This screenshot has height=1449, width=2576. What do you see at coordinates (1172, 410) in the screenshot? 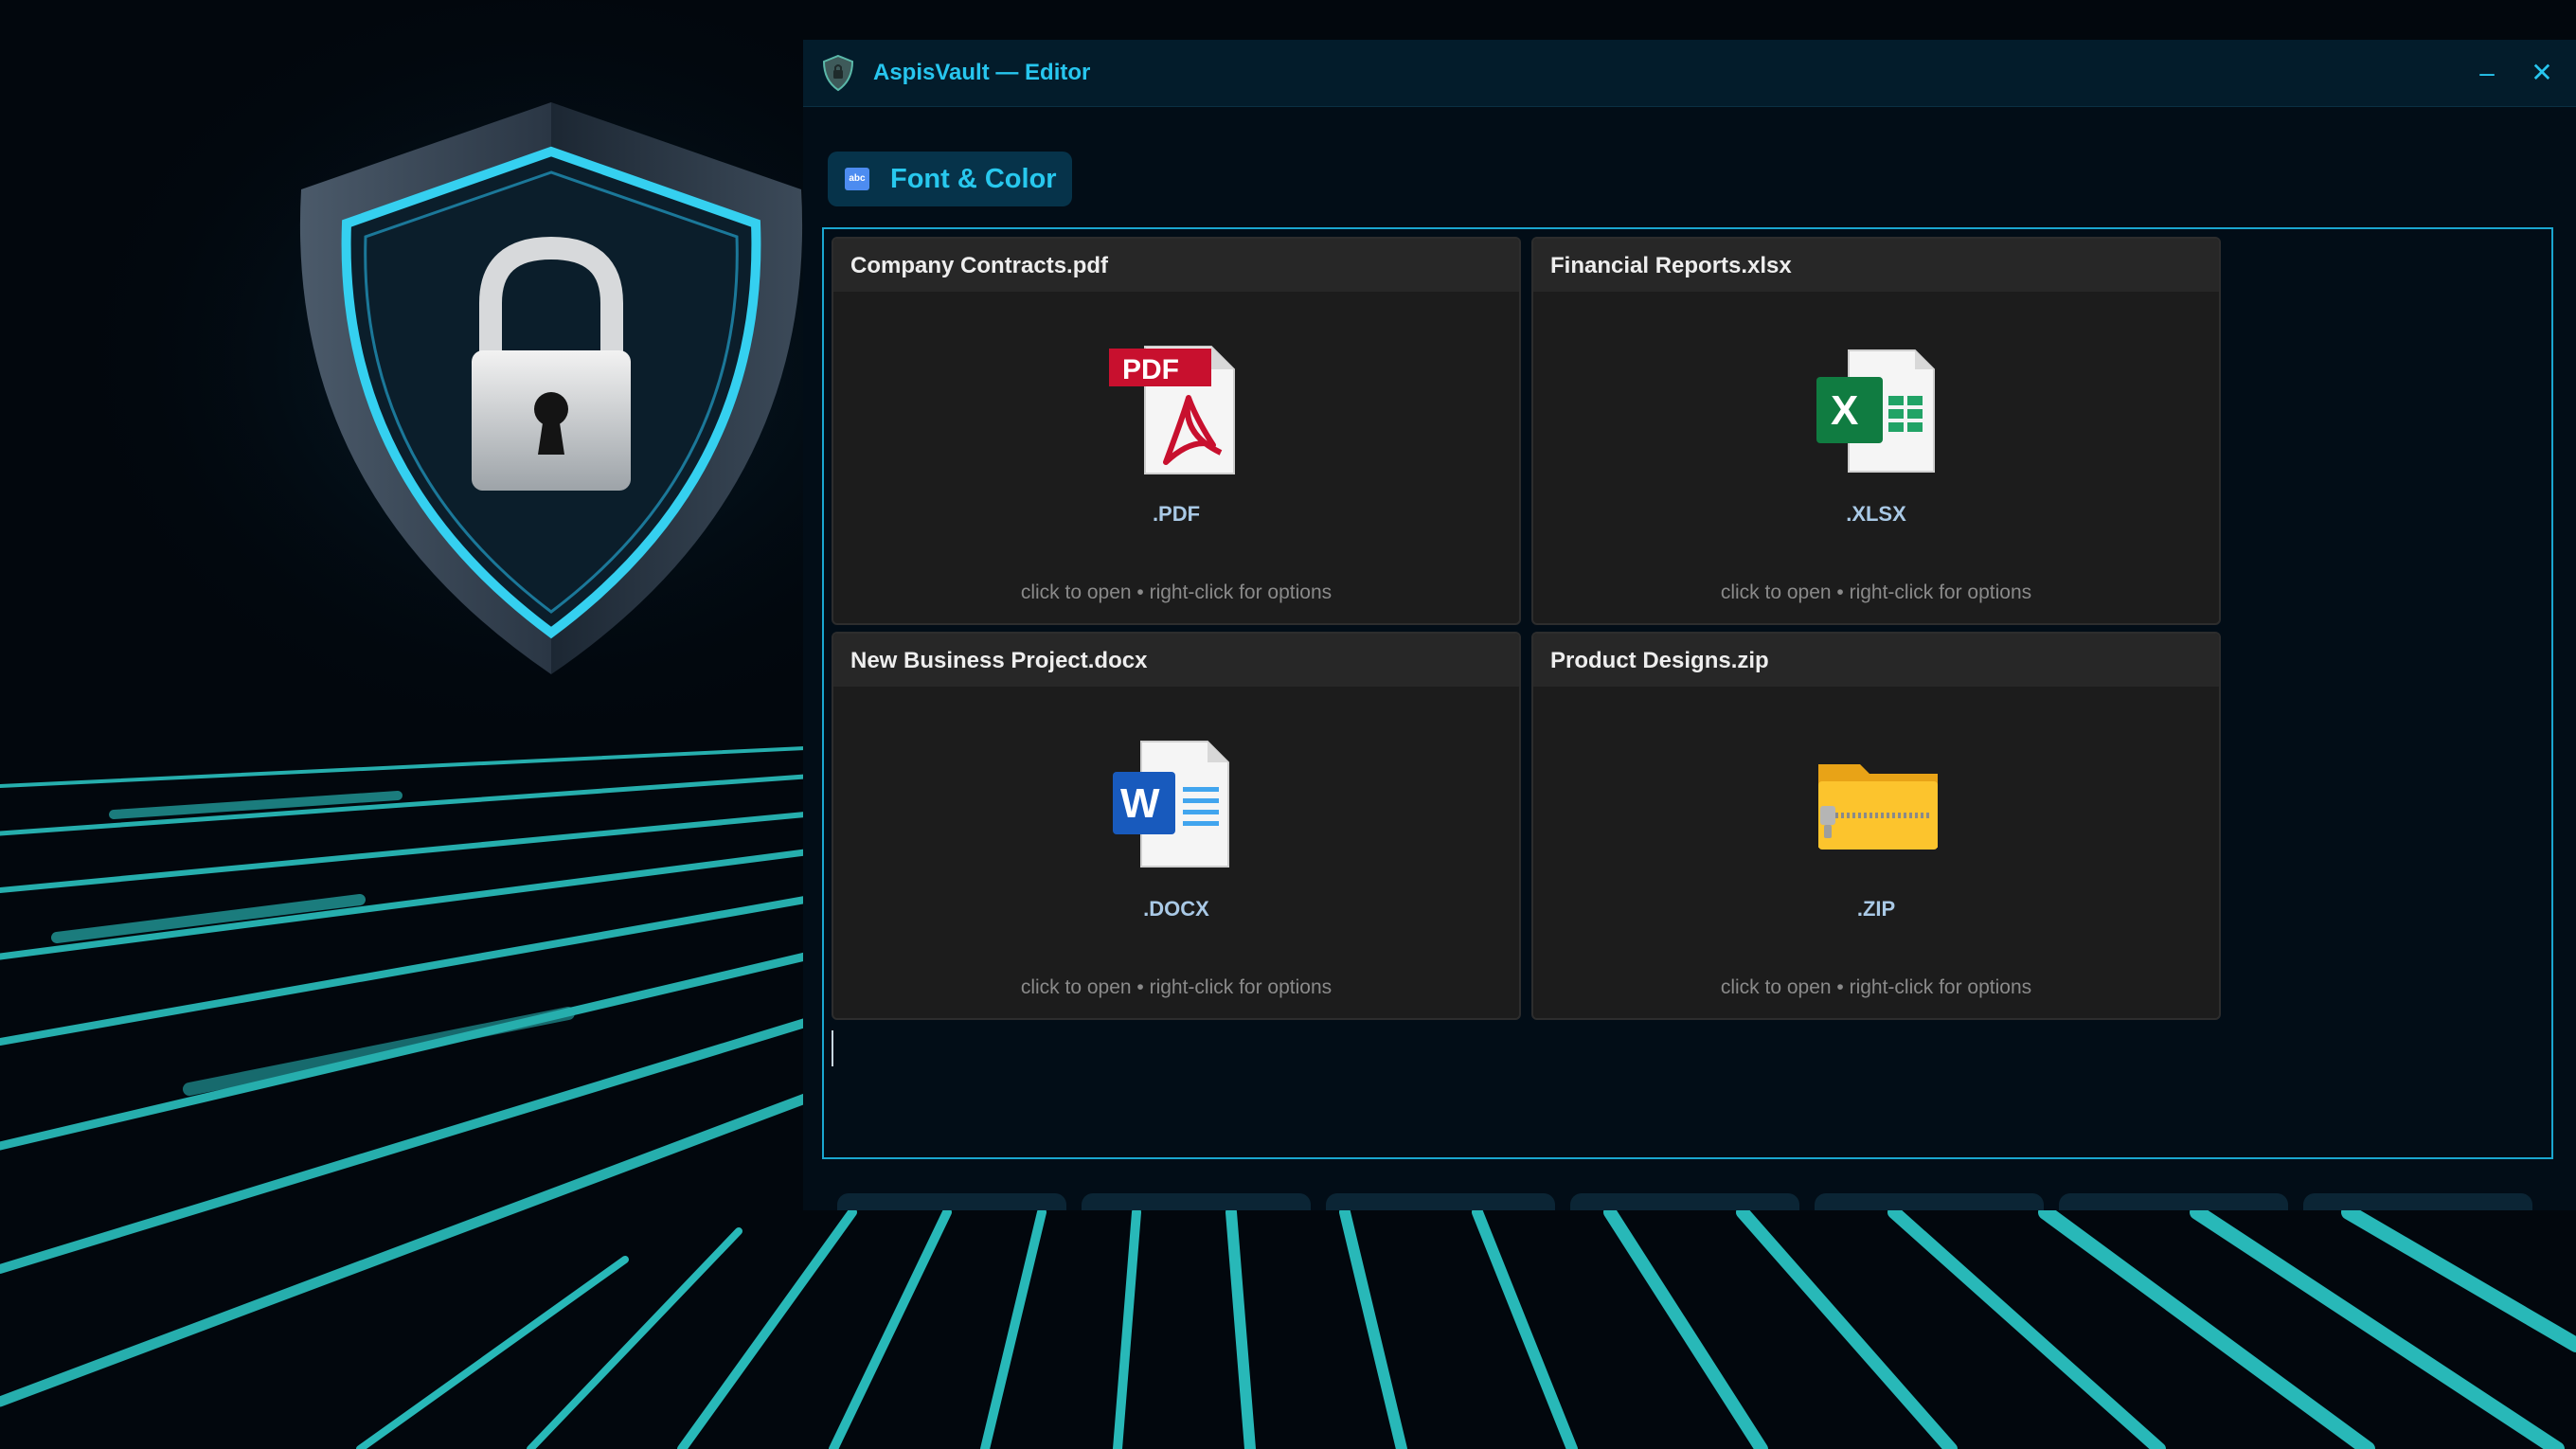
I see `pdf-file-icon: PDF` at bounding box center [1172, 410].